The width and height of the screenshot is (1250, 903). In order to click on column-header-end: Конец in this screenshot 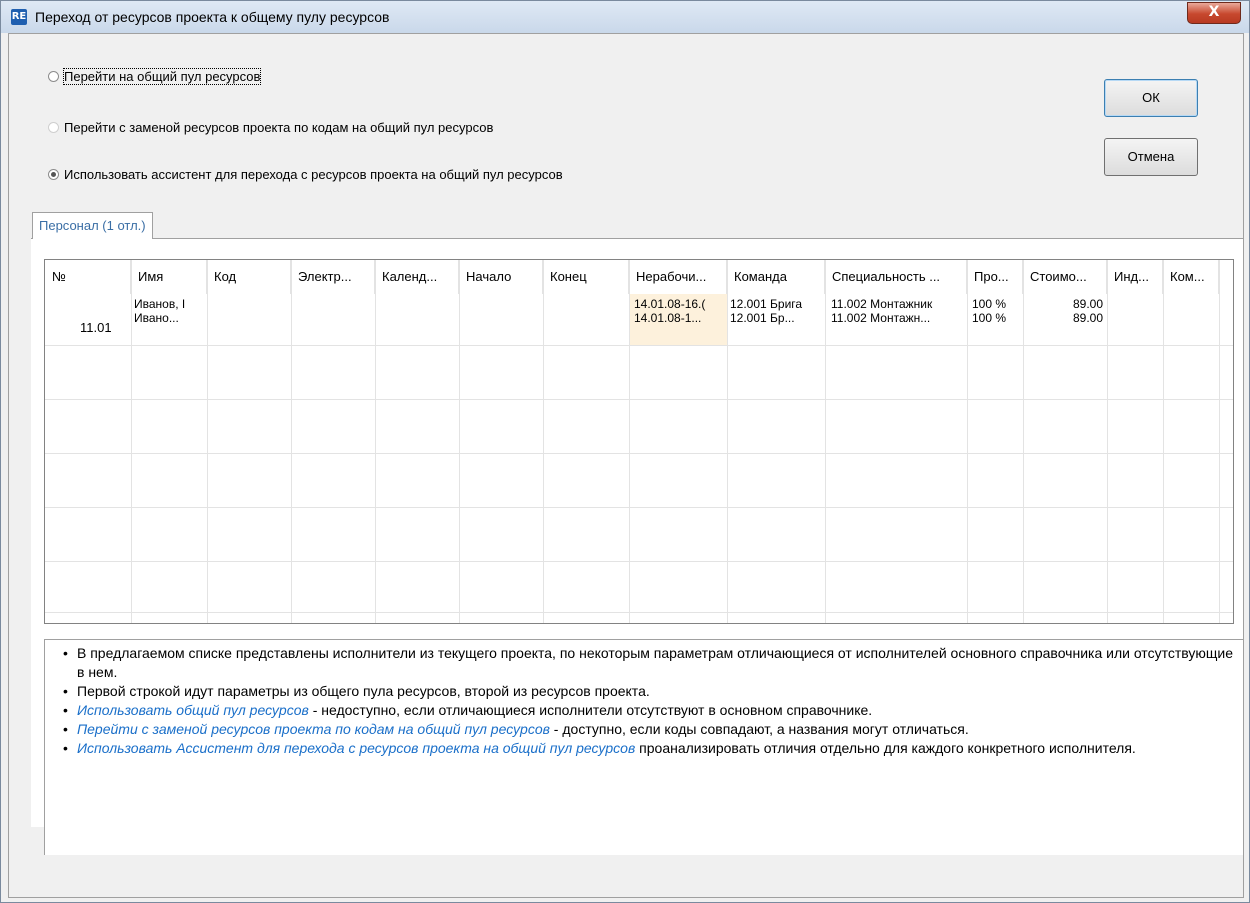, I will do `click(586, 277)`.